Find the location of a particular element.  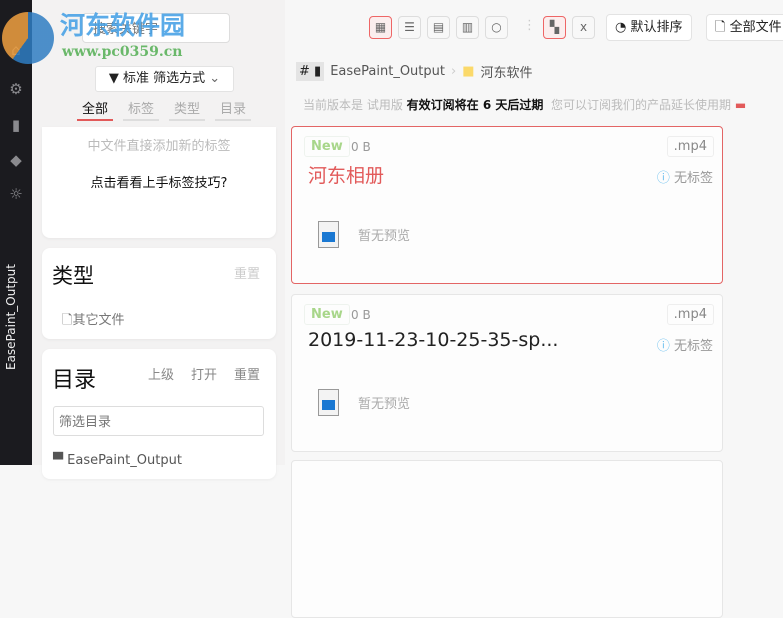

hash-label: # is located at coordinates (304, 71).